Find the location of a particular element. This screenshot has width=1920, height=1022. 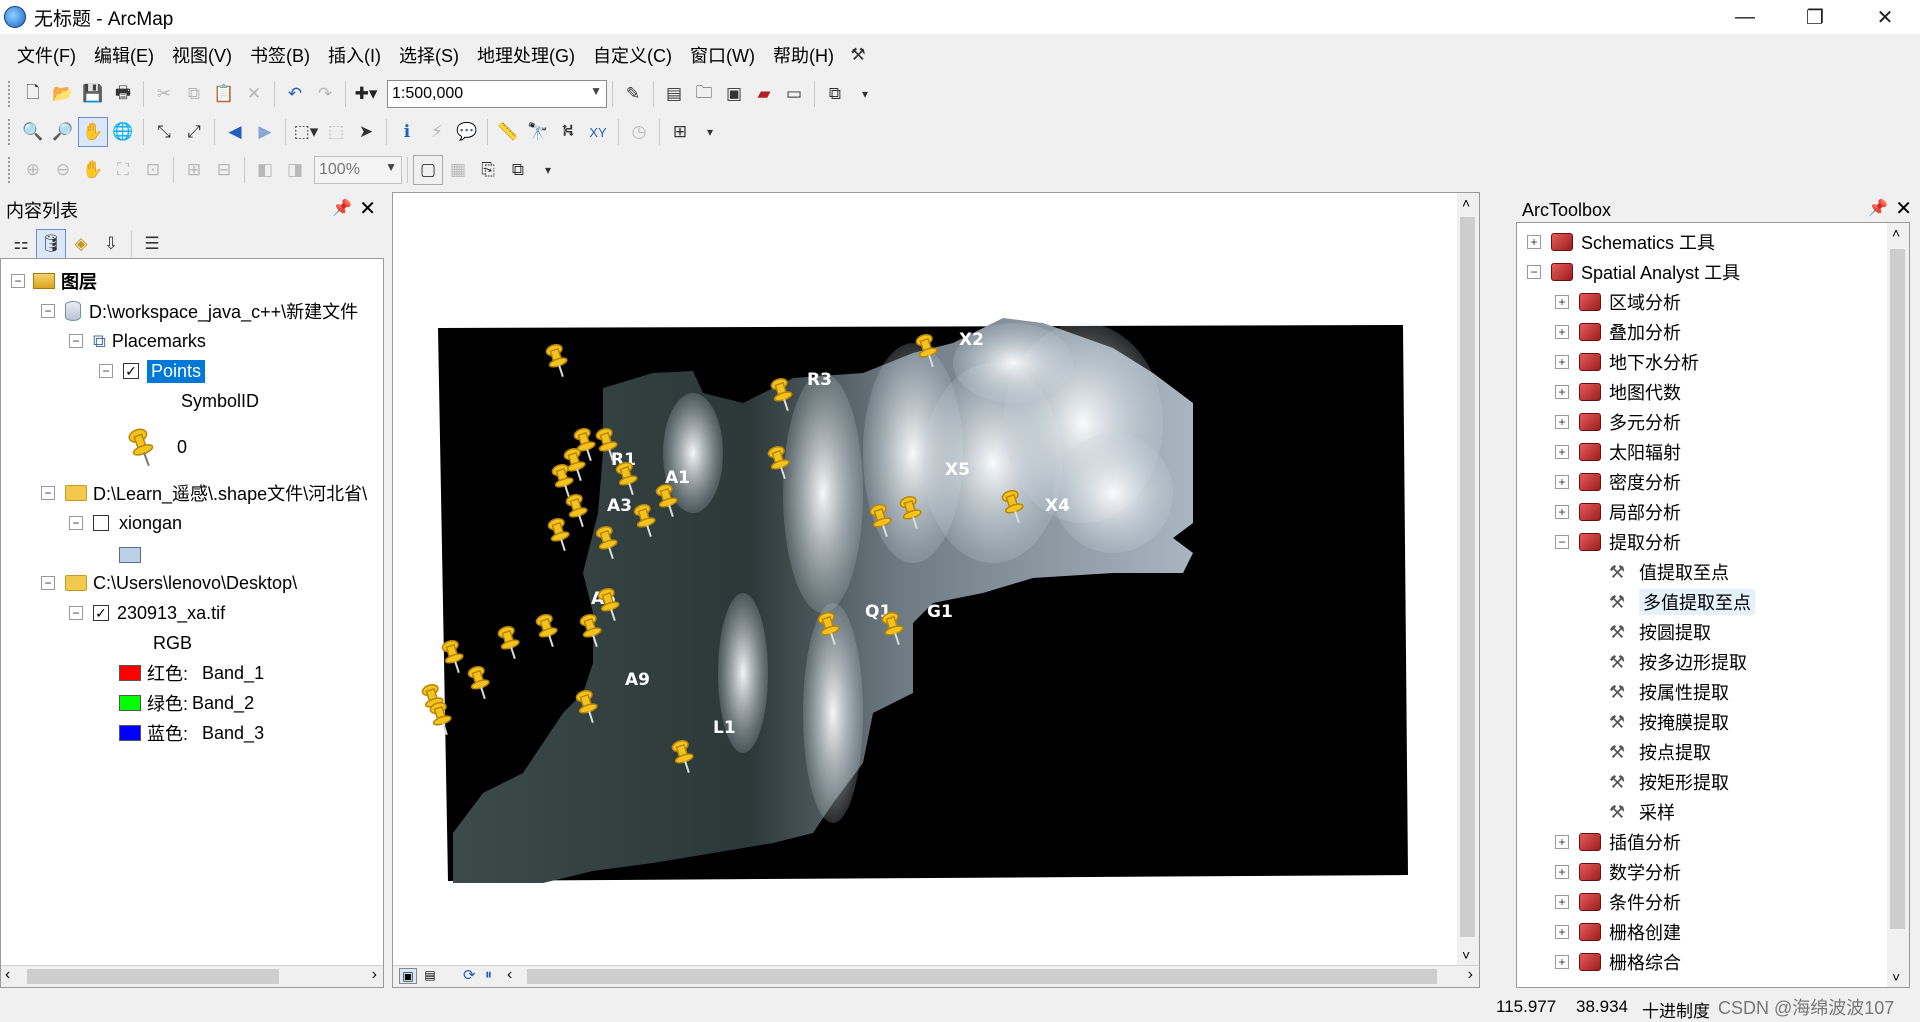

list-by-selection-icon: ⇩ is located at coordinates (111, 244).